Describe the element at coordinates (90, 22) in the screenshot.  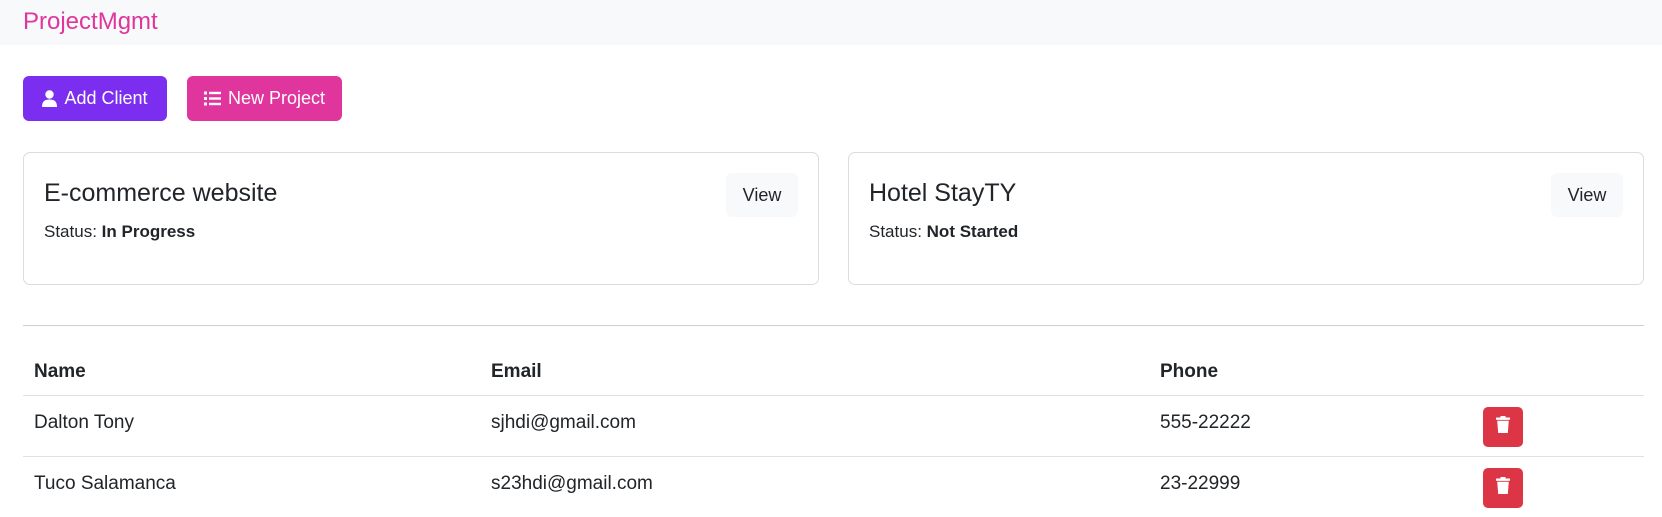
I see `brand-logo: ProjectMgmt` at that location.